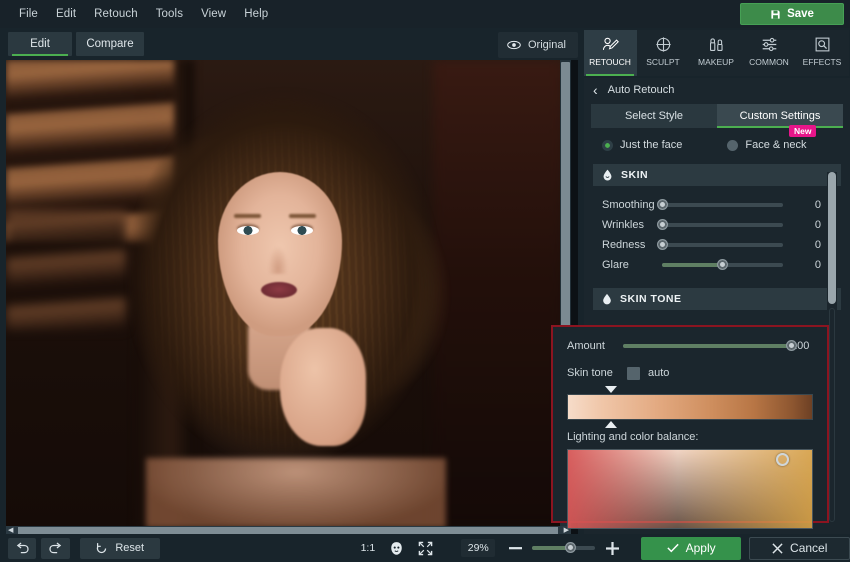 This screenshot has height=562, width=850. I want to click on amount-label: Amount, so click(586, 346).